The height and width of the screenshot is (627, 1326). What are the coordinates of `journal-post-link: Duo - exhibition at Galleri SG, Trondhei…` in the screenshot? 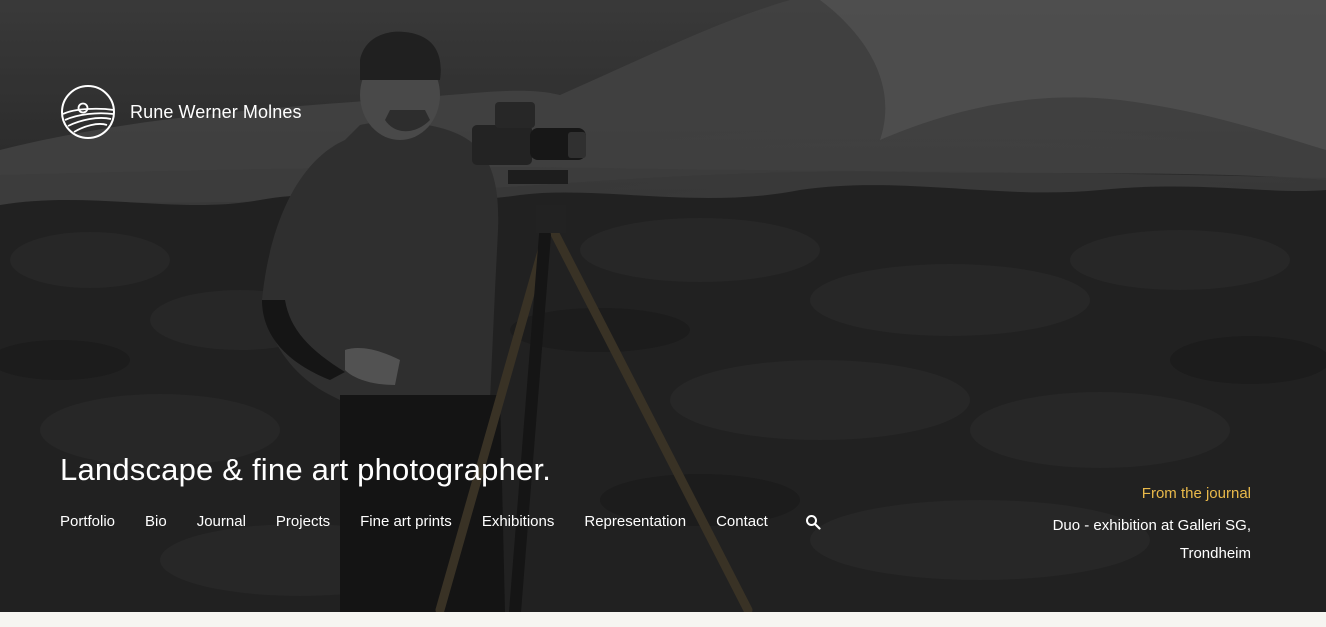 It's located at (1121, 540).